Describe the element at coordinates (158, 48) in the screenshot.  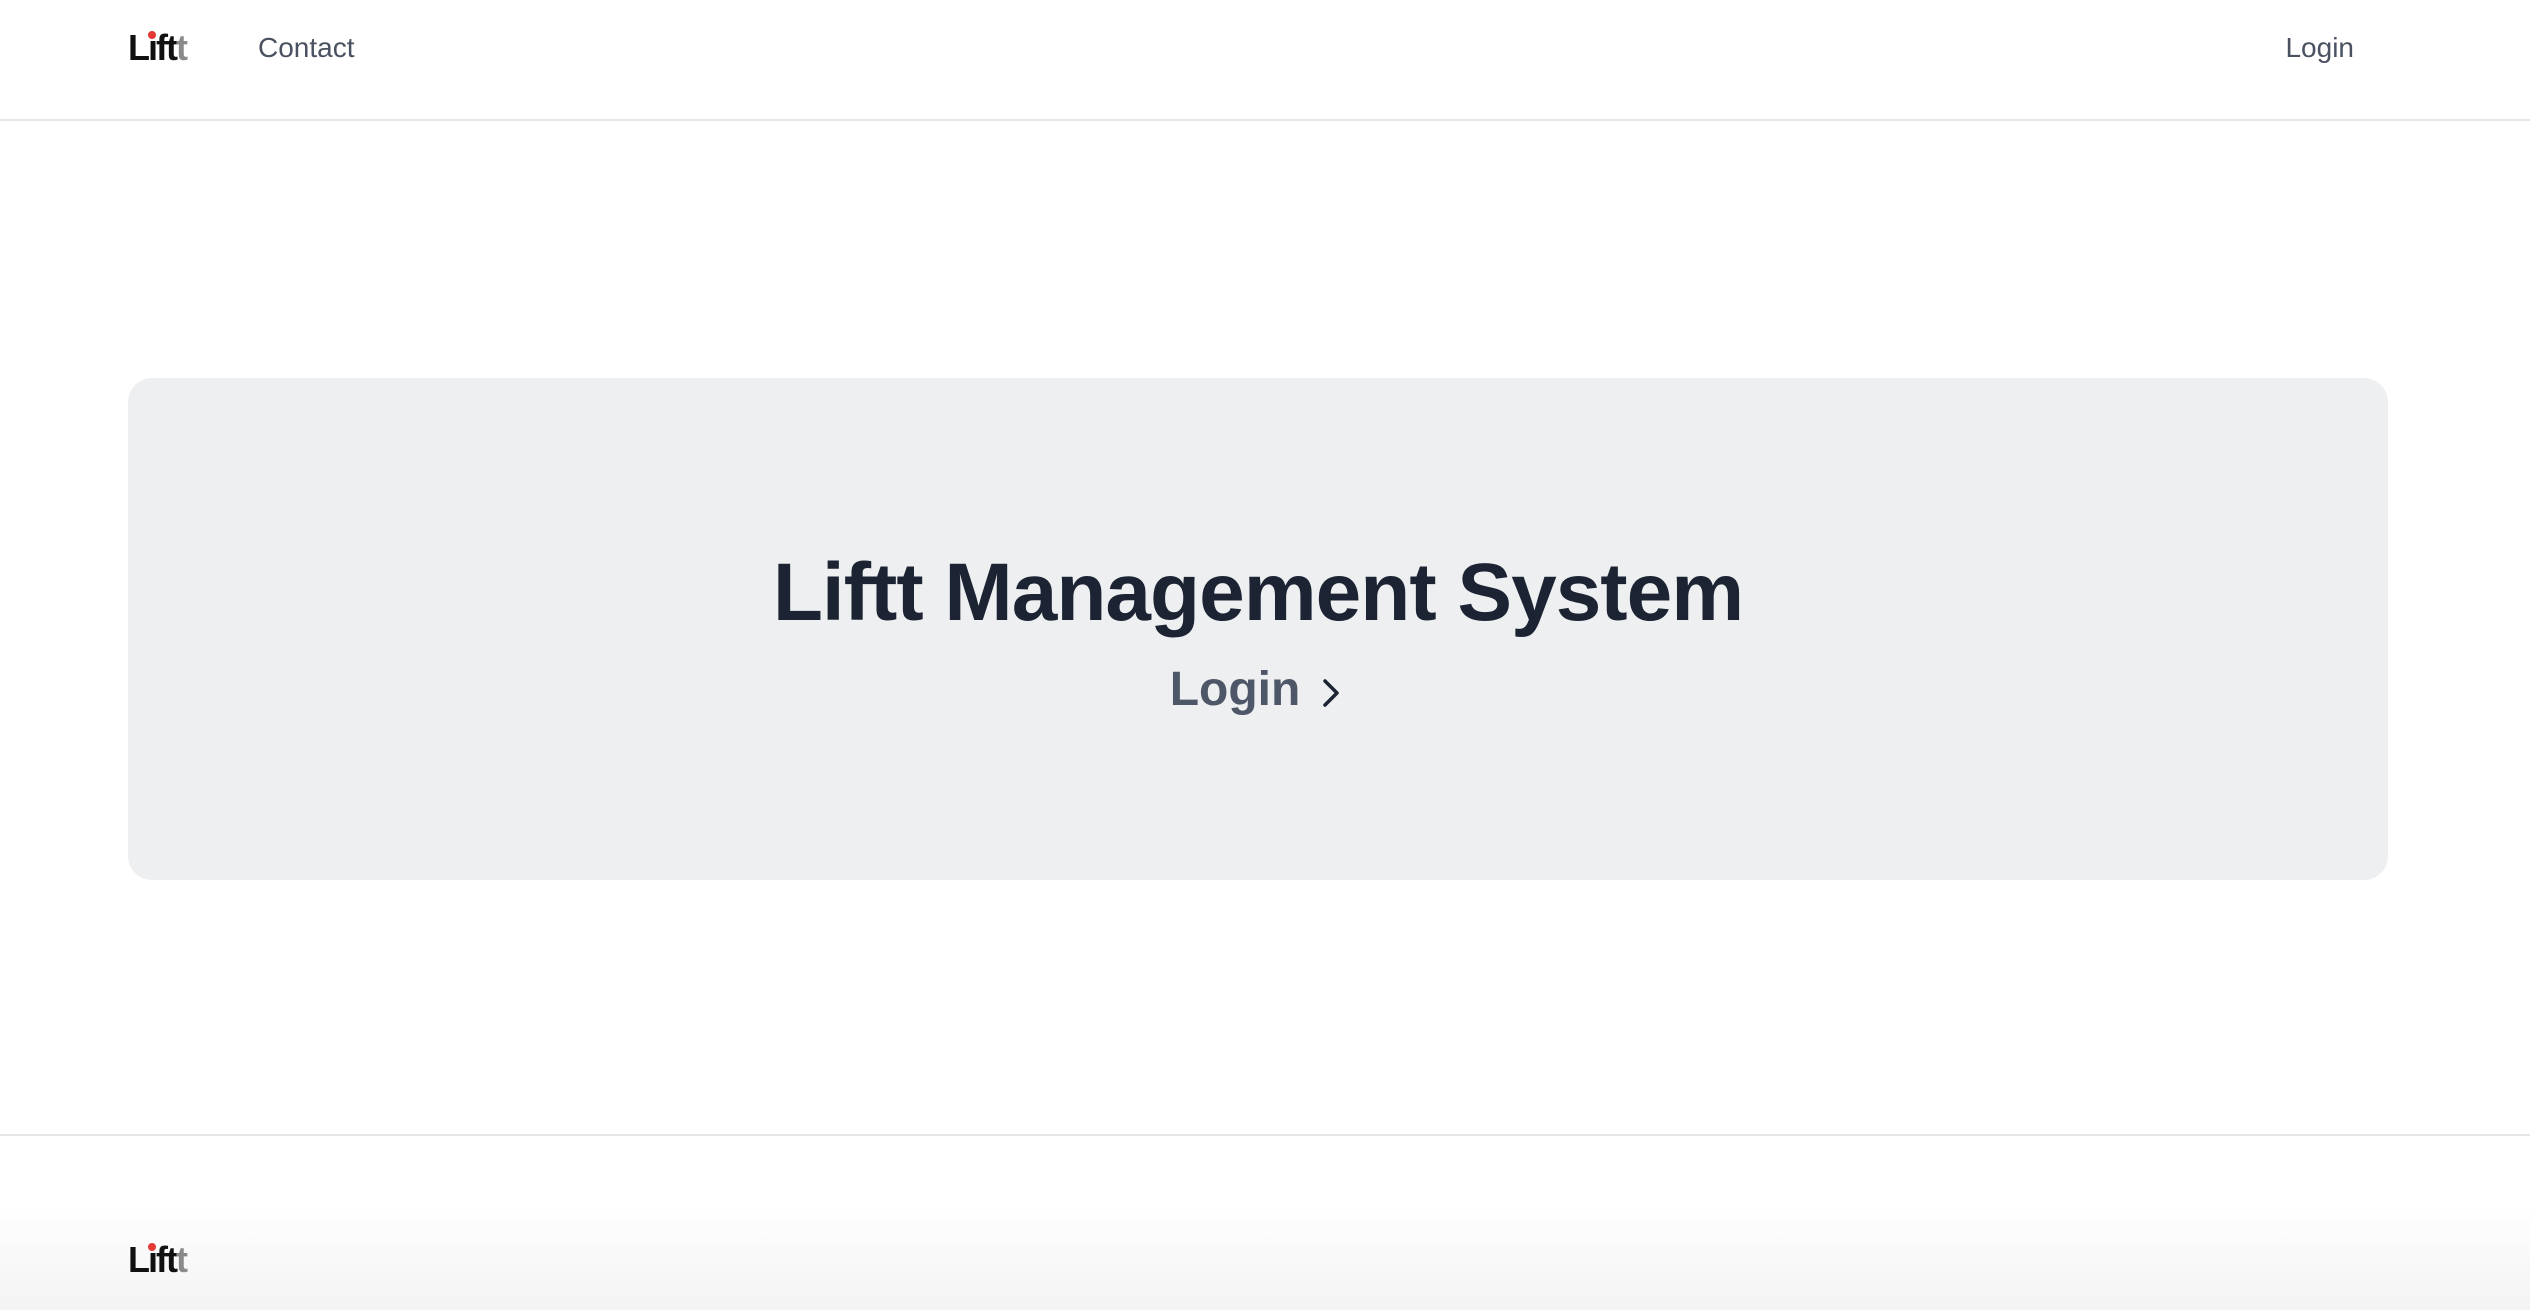
I see `brand-logo: Lıftt` at that location.